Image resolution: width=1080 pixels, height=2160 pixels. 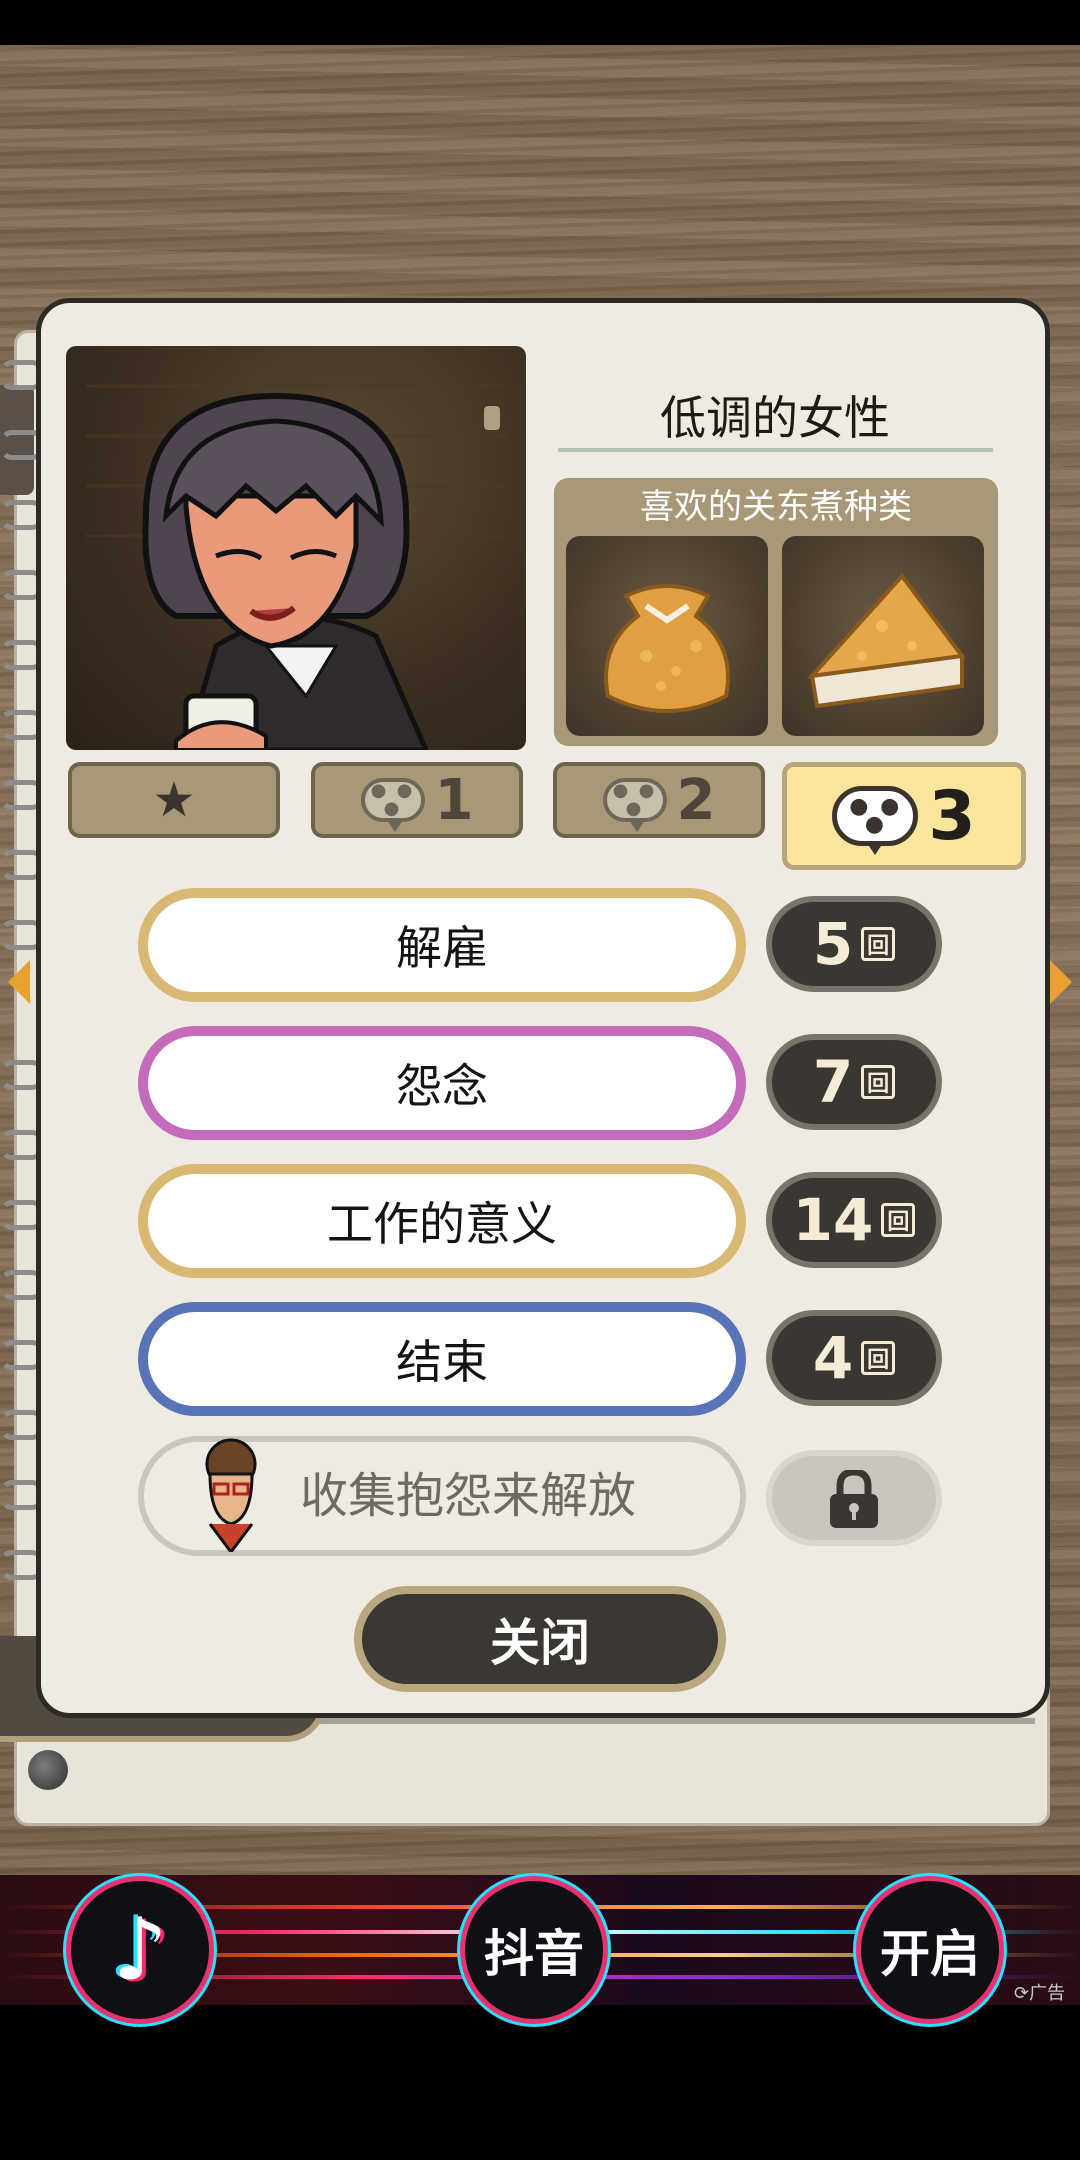 I want to click on option-count-badge: 7 回, so click(x=854, y=1082).